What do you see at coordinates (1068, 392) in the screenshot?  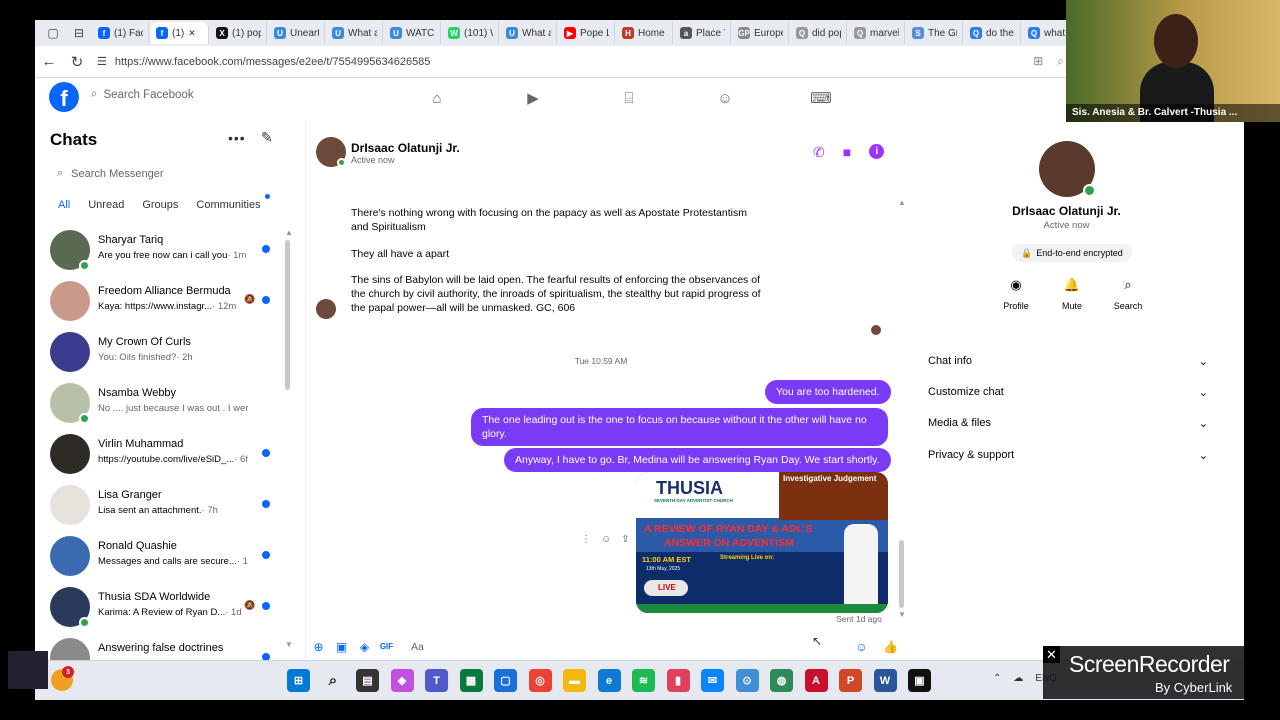 I see `section-customize-chat: Customize chat ⌄` at bounding box center [1068, 392].